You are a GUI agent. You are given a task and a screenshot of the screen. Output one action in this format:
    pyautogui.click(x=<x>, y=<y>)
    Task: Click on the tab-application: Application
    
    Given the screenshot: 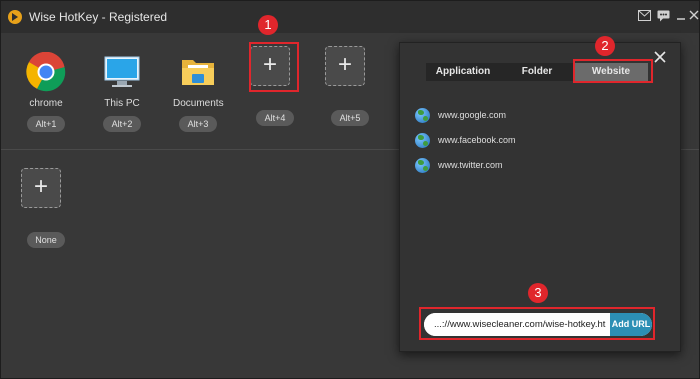 What is the action you would take?
    pyautogui.click(x=463, y=72)
    